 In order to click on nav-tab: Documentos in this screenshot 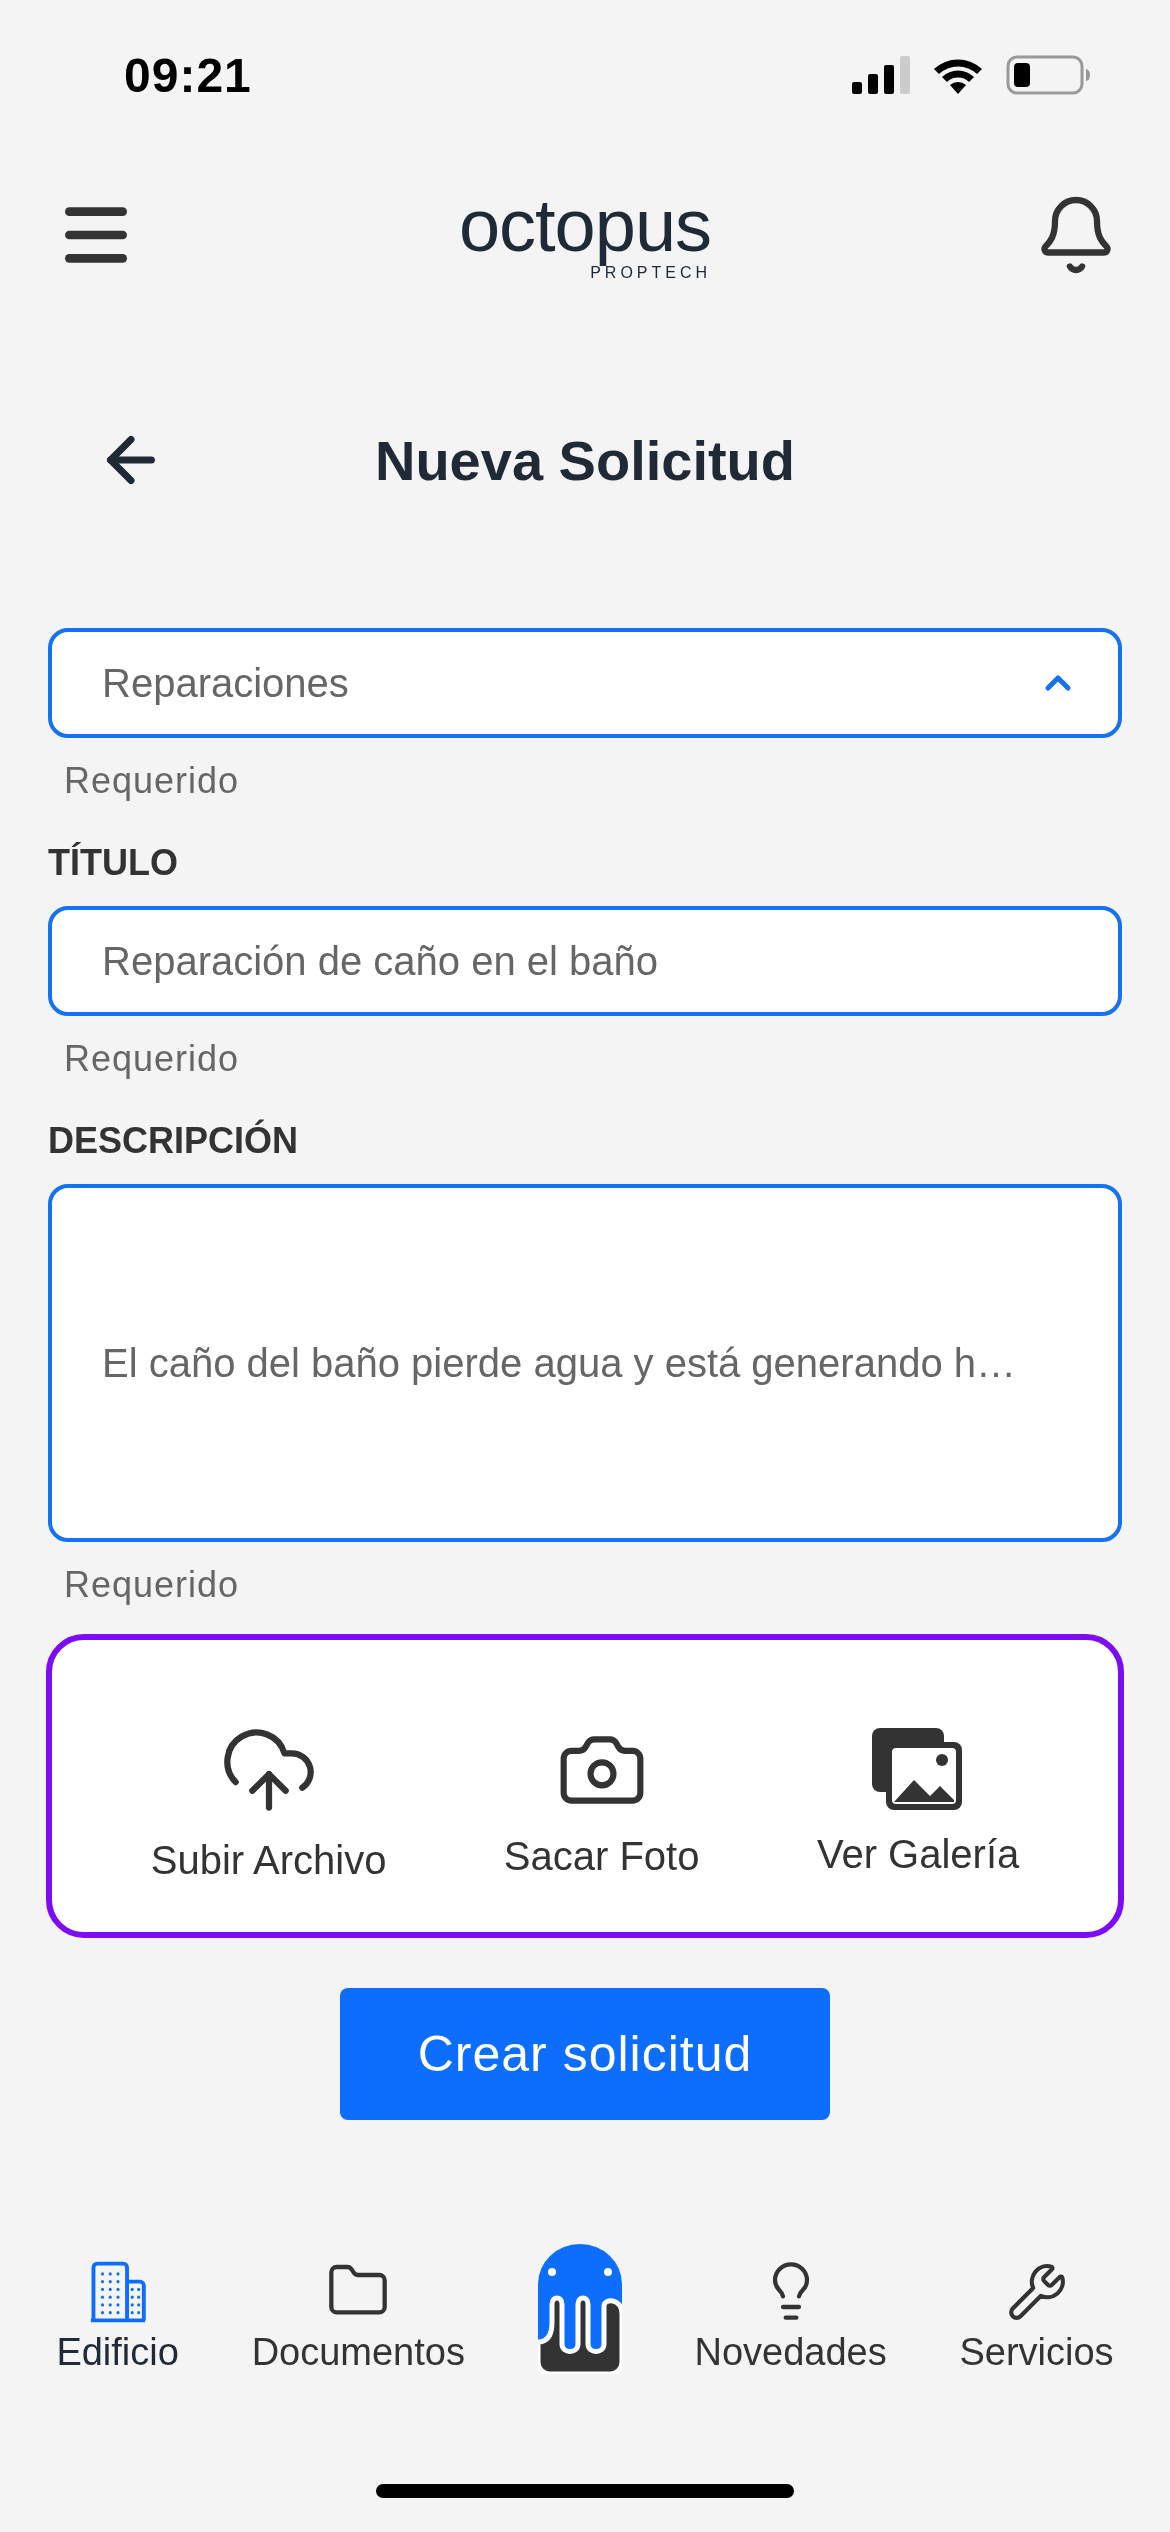, I will do `click(358, 2316)`.